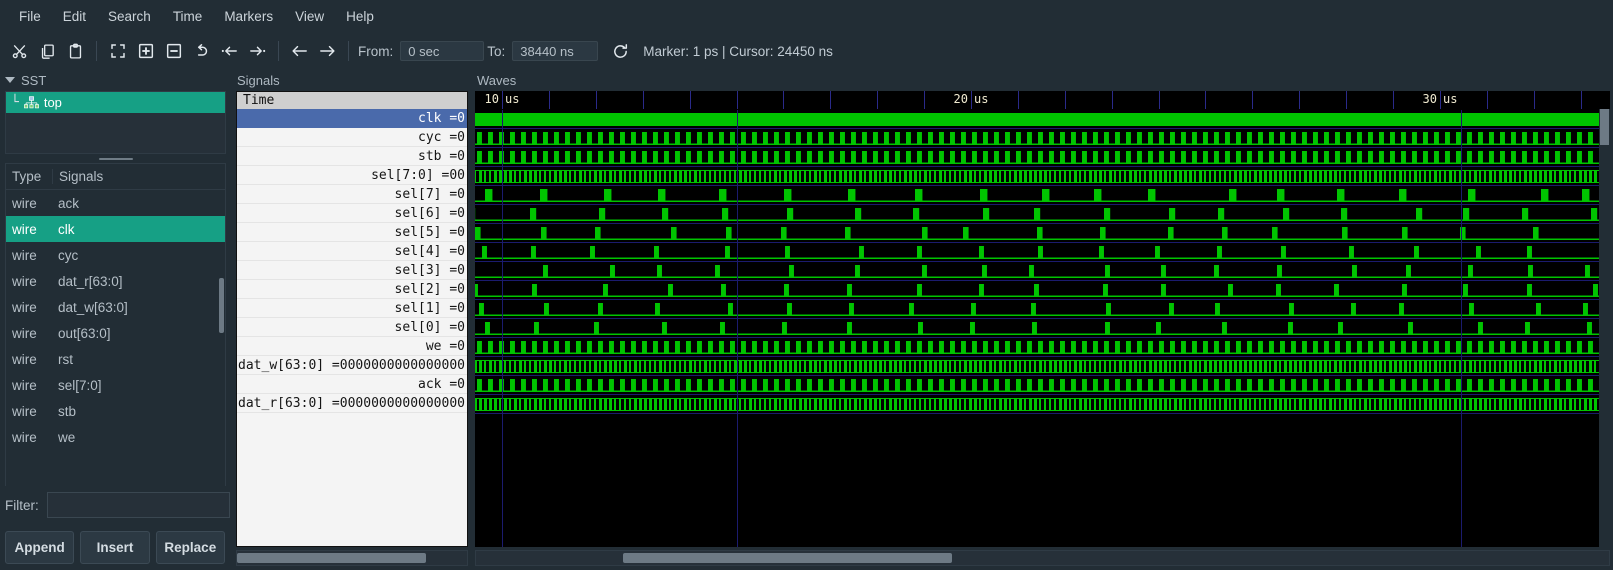 Image resolution: width=1613 pixels, height=570 pixels. What do you see at coordinates (188, 16) in the screenshot?
I see `menu-item-time: Time` at bounding box center [188, 16].